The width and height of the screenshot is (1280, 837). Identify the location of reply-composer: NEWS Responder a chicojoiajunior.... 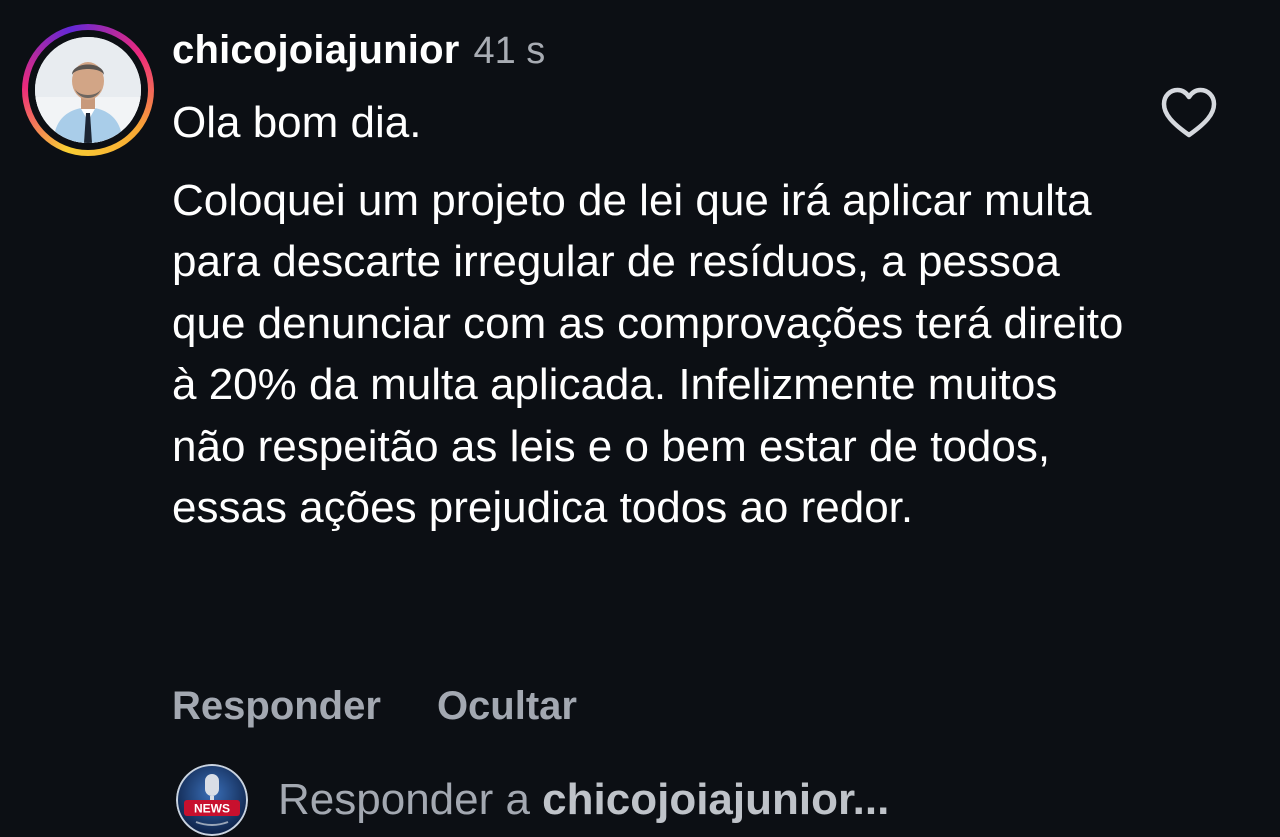
(532, 800).